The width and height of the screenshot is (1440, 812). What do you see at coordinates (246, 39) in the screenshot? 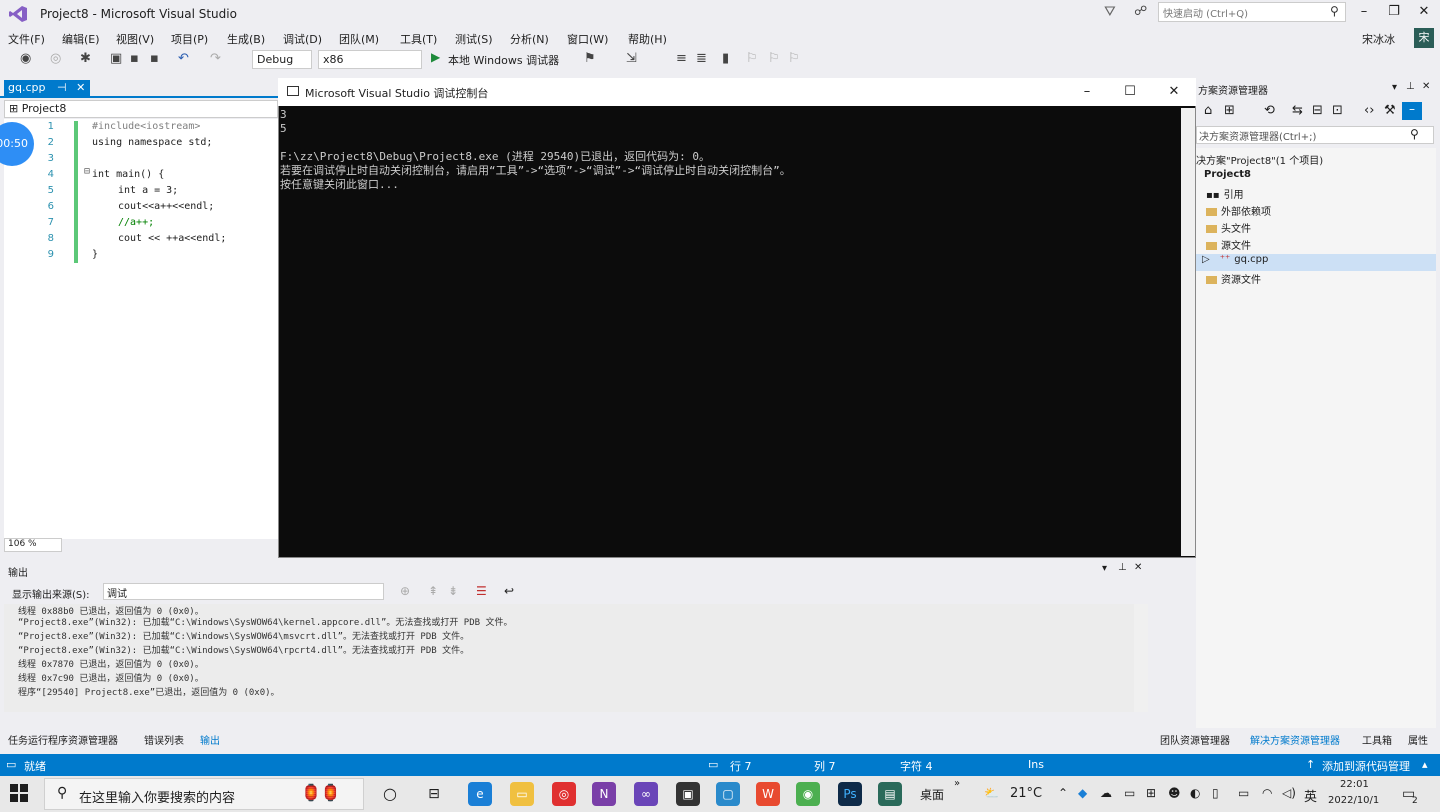
I see `menu-build: 生成(B)` at bounding box center [246, 39].